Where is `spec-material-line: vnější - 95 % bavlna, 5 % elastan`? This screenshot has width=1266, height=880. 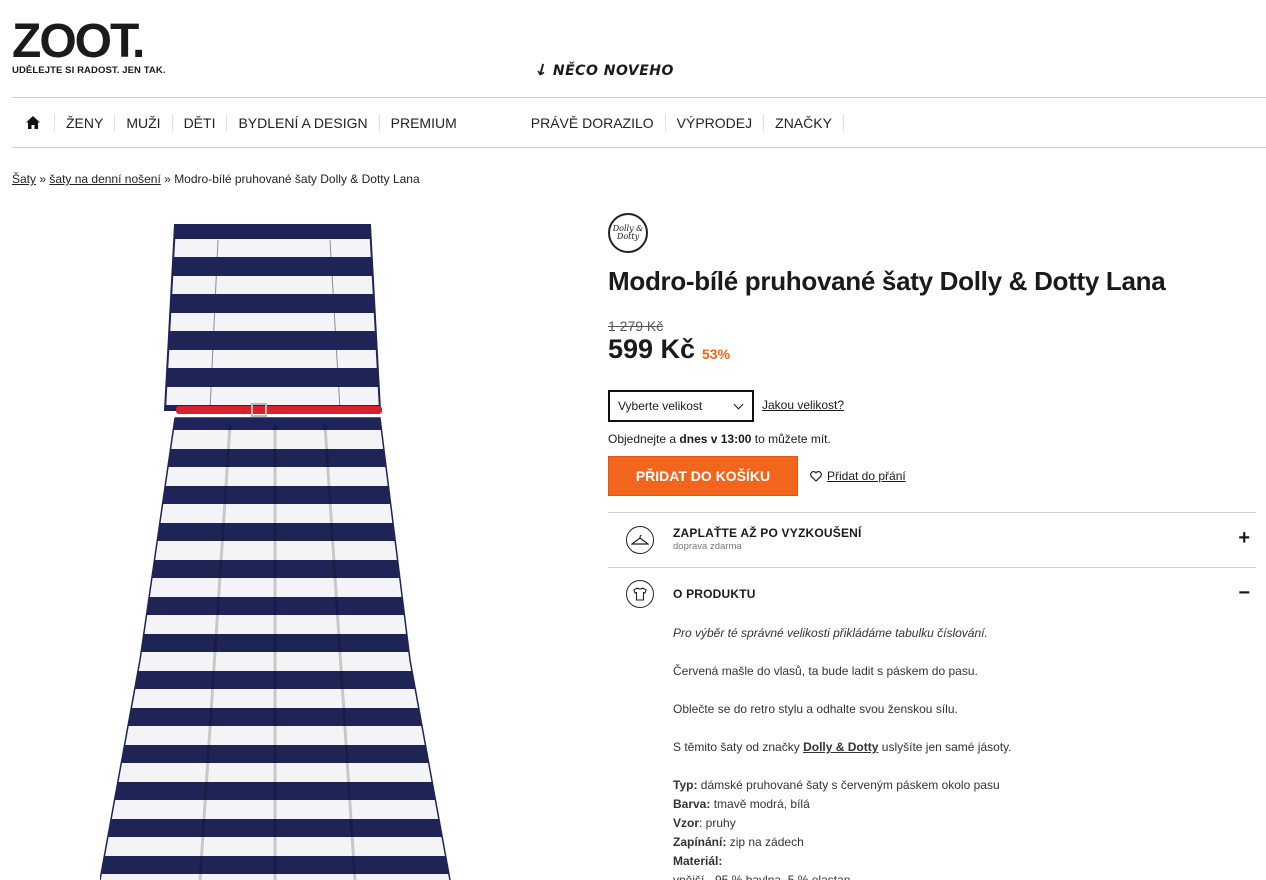 spec-material-line: vnější - 95 % bavlna, 5 % elastan is located at coordinates (762, 876).